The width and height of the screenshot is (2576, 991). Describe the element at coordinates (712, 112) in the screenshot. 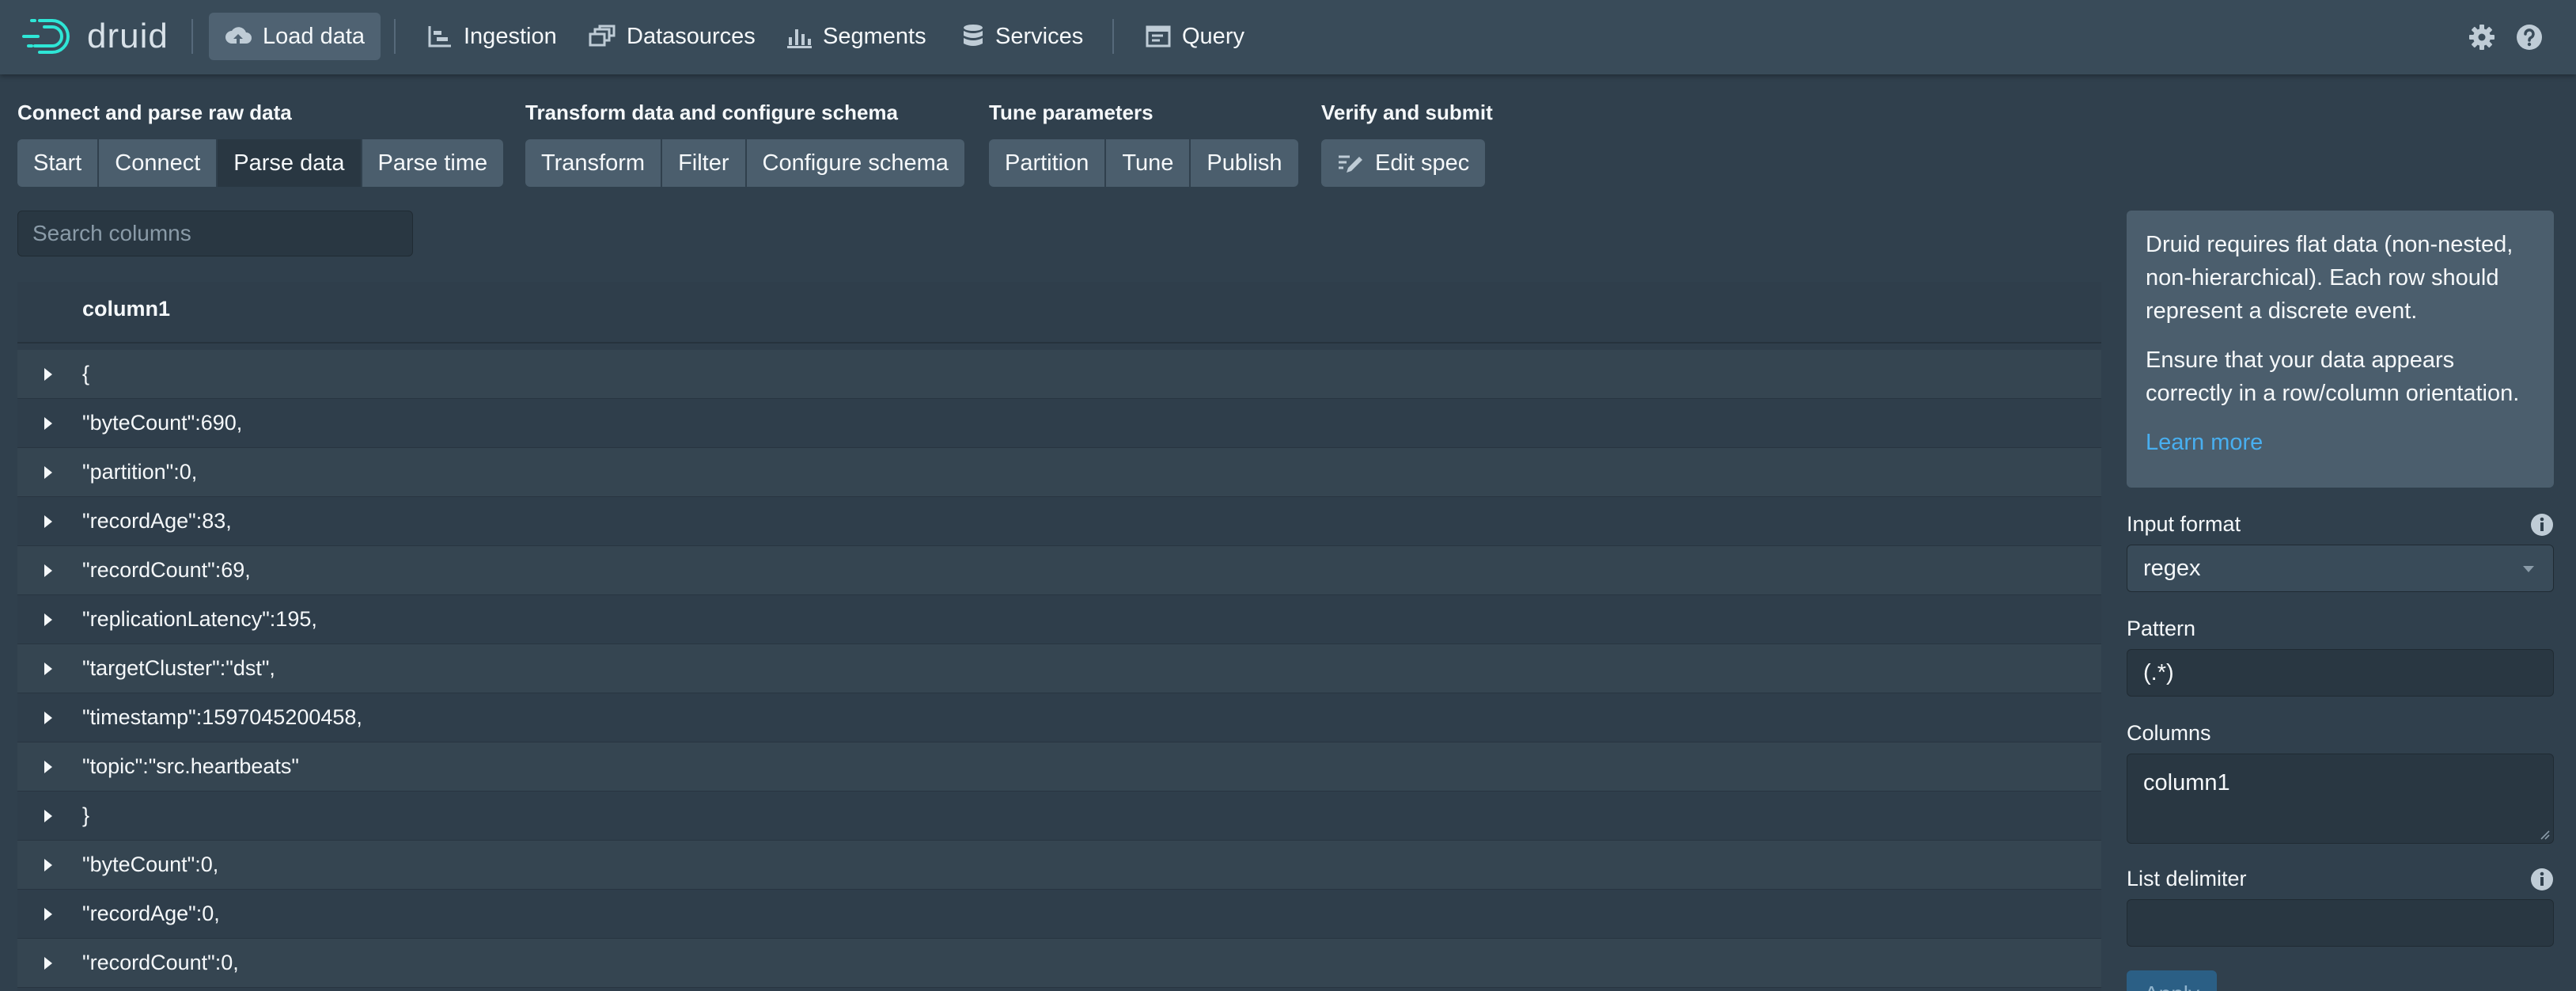

I see `step-title-transform: Transform data and configure schema` at that location.